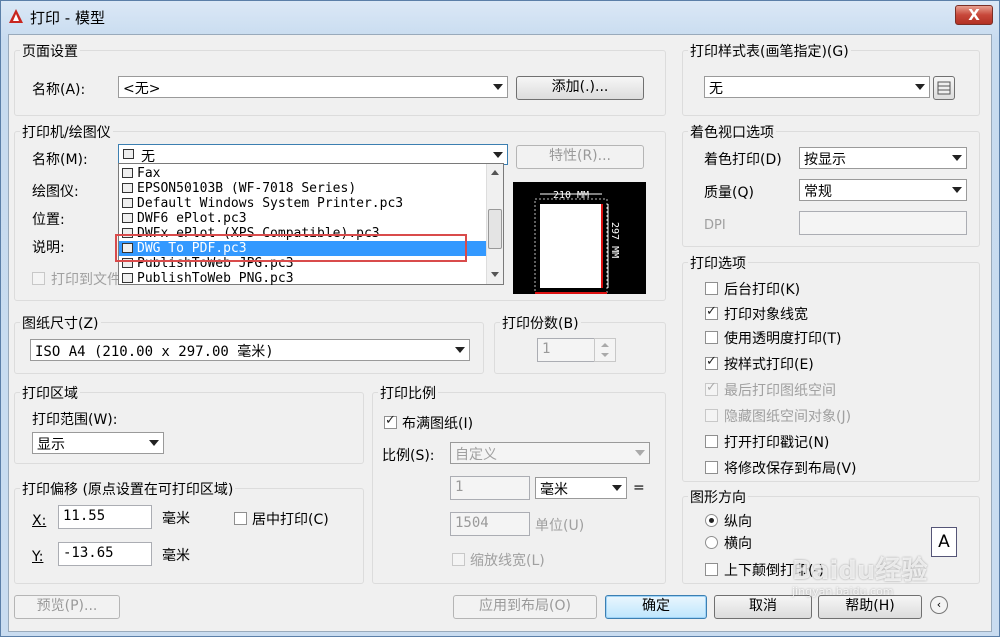 This screenshot has height=637, width=1000. I want to click on close-button: X, so click(974, 15).